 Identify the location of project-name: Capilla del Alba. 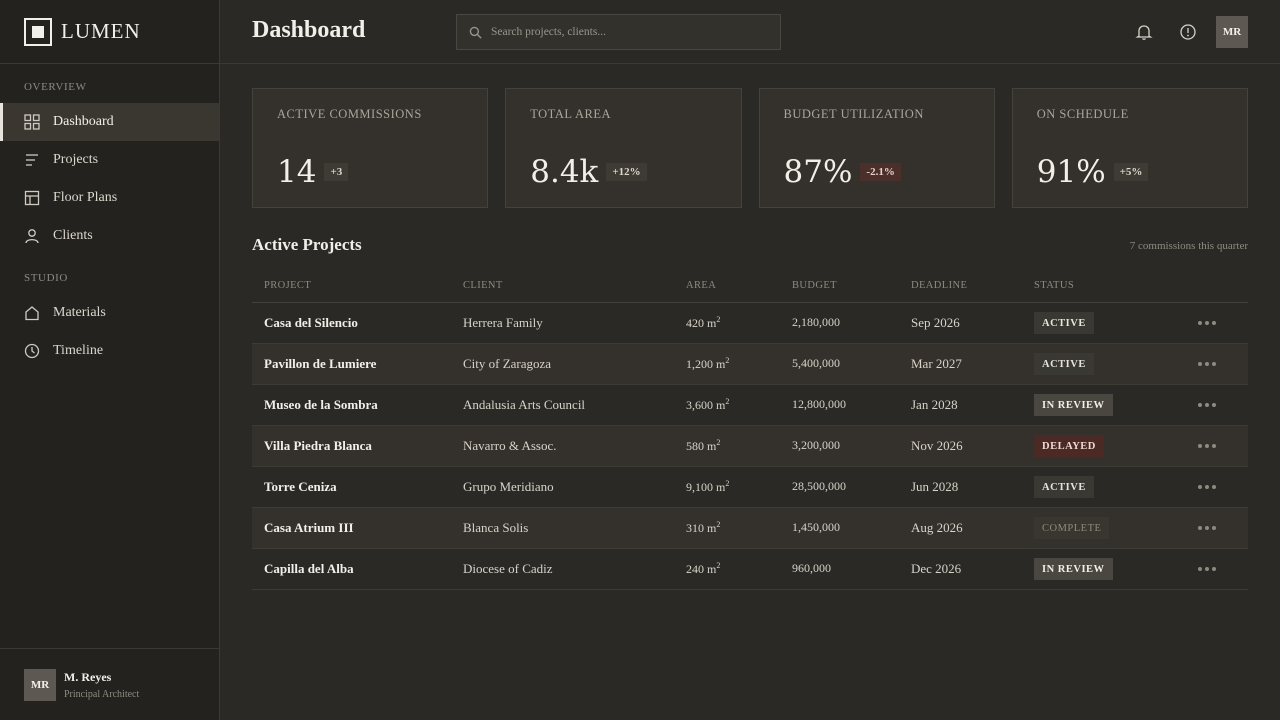
(309, 569).